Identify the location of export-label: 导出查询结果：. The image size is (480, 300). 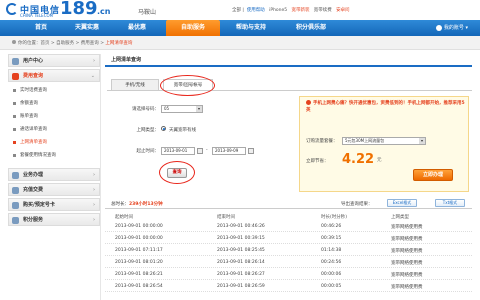
(357, 204).